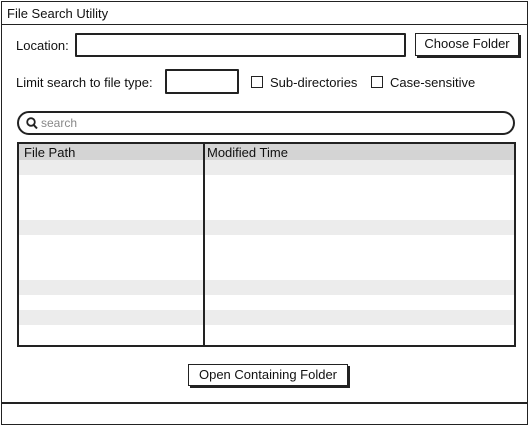 The image size is (531, 428). I want to click on case-sensitive-label: Case-sensitive, so click(433, 82).